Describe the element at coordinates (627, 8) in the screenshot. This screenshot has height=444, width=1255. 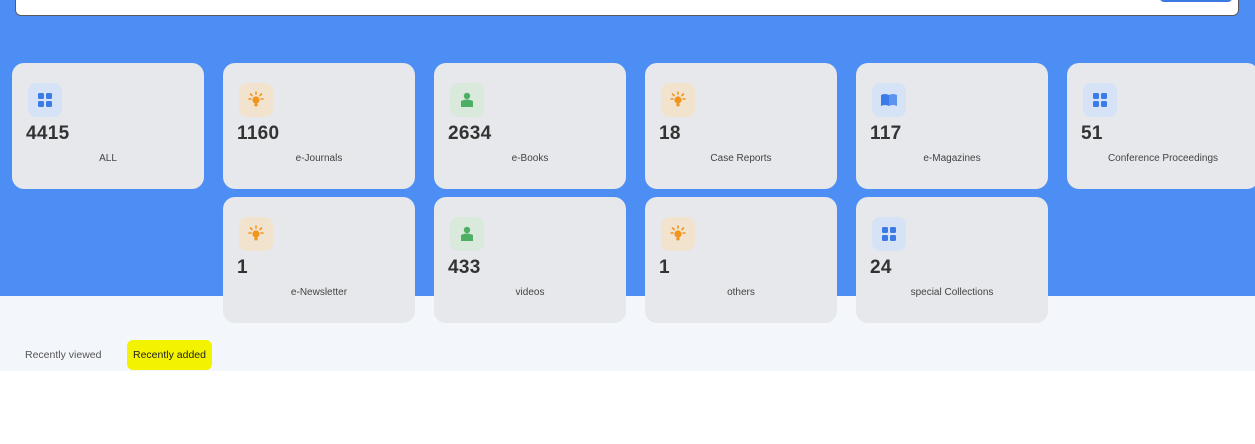
I see `search-input` at that location.